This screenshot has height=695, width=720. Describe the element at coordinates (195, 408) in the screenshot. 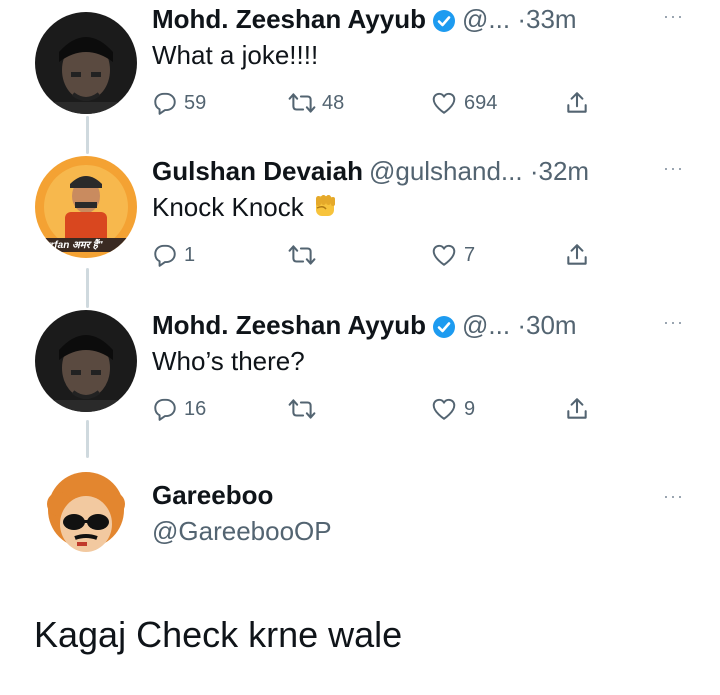

I see `reply-count: 16` at that location.